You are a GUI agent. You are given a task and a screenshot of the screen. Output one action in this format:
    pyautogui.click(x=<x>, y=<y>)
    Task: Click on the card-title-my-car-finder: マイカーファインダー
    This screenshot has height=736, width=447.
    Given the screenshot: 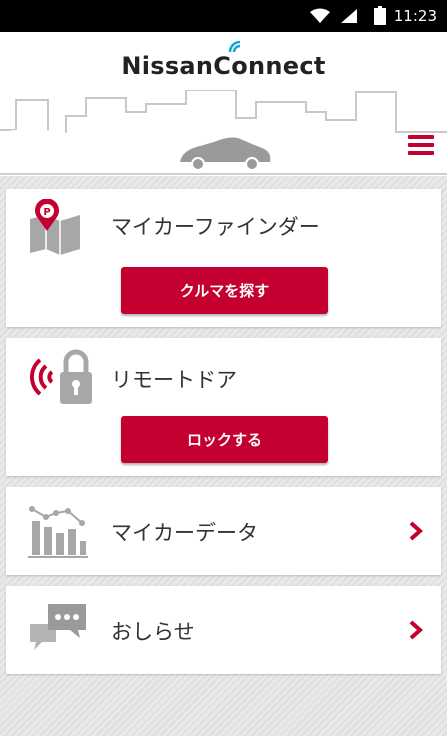 What is the action you would take?
    pyautogui.click(x=215, y=227)
    